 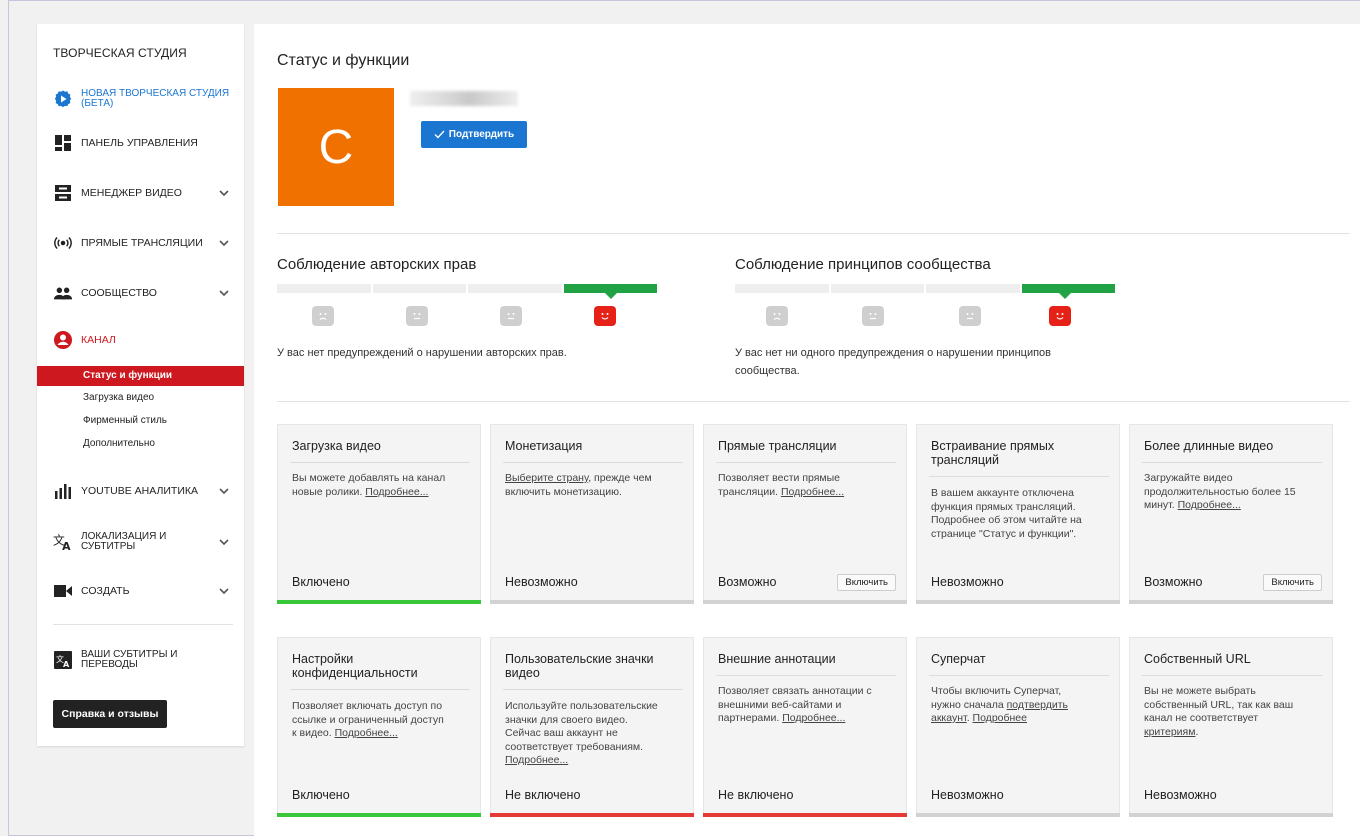 I want to click on card-desc-text: Вы не можете выбрать, so click(x=1200, y=691).